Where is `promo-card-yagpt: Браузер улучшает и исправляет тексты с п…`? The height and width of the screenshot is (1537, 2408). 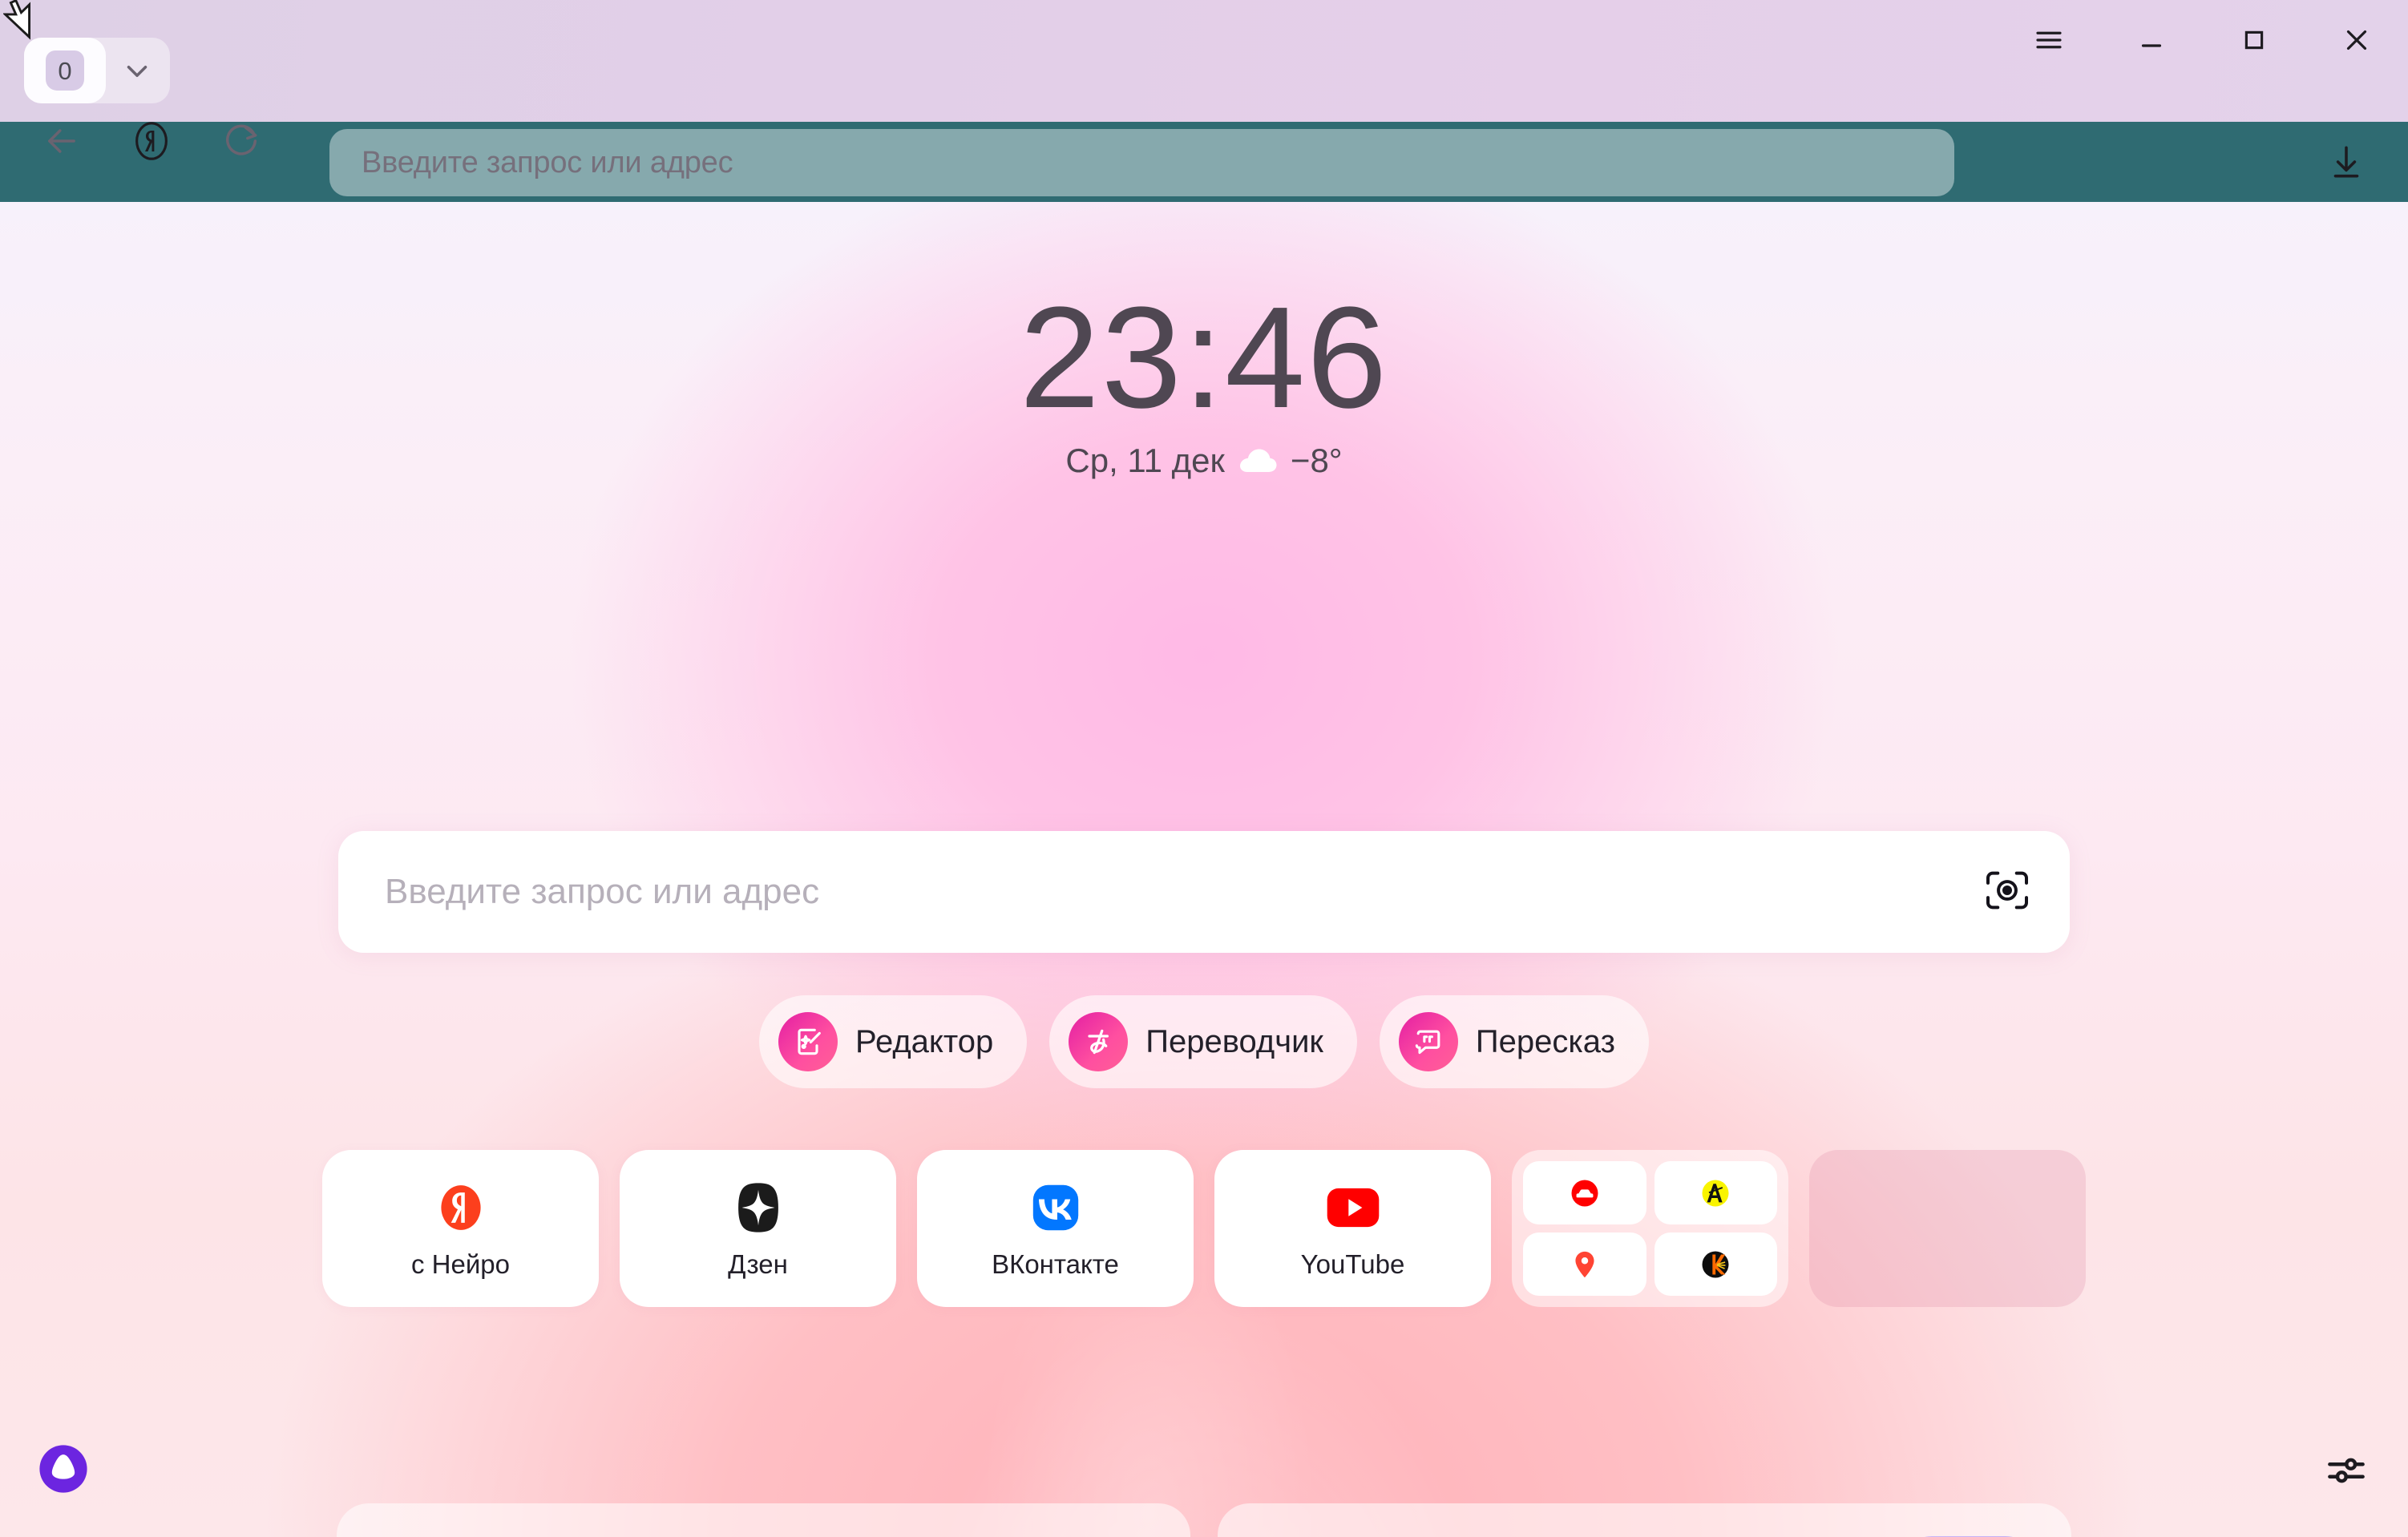
promo-card-yagpt: Браузер улучшает и исправляет тексты с п… is located at coordinates (1644, 1520).